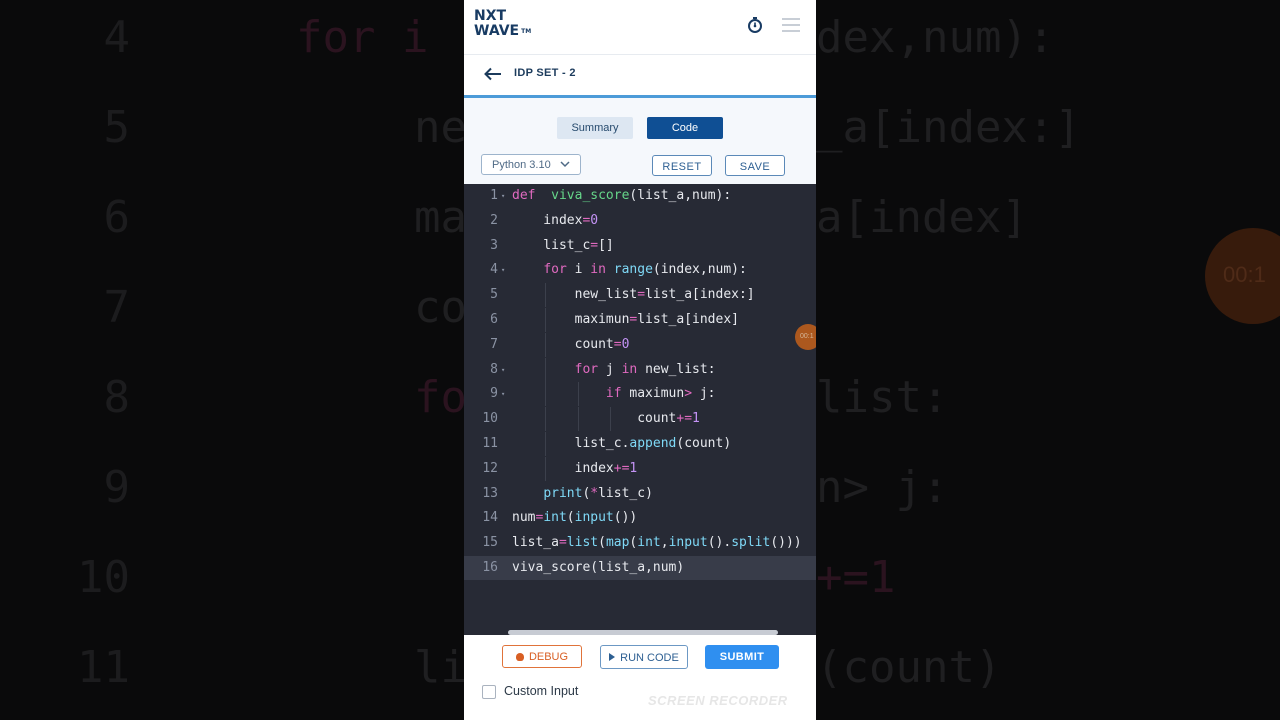 The image size is (1280, 720). I want to click on code-text: count=0, so click(571, 344).